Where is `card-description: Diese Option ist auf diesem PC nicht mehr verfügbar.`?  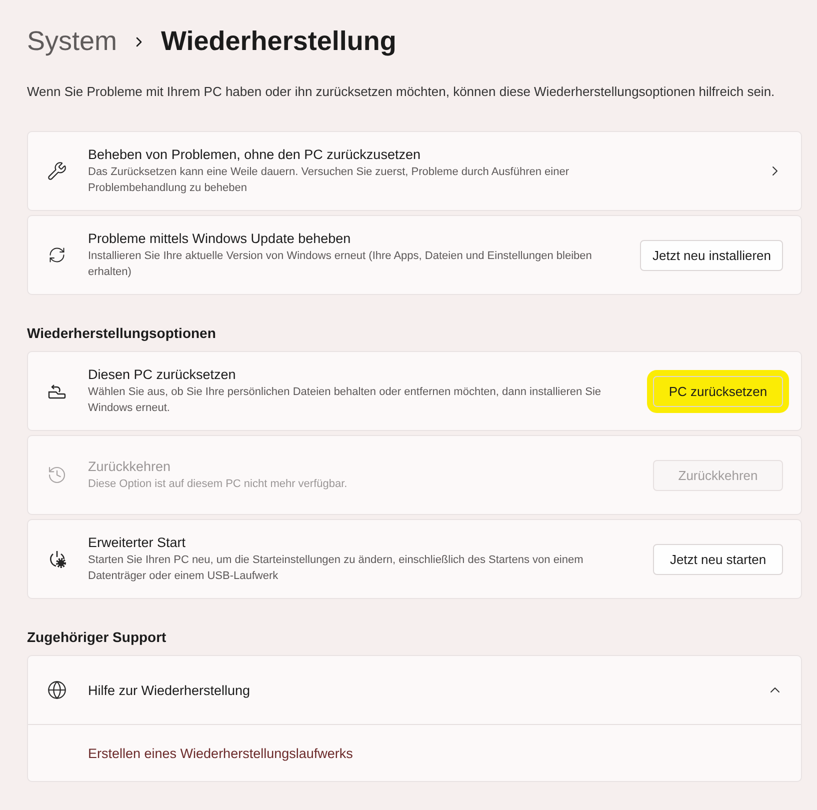
card-description: Diese Option ist auf diesem PC nicht mehr verfügbar. is located at coordinates (218, 484).